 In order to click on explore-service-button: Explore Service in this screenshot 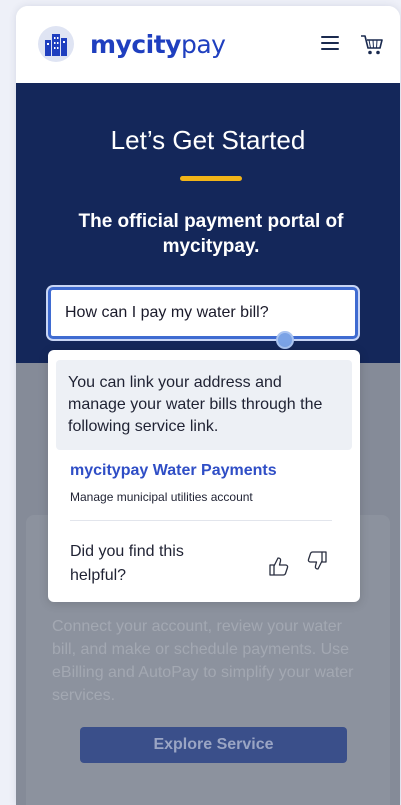, I will do `click(213, 745)`.